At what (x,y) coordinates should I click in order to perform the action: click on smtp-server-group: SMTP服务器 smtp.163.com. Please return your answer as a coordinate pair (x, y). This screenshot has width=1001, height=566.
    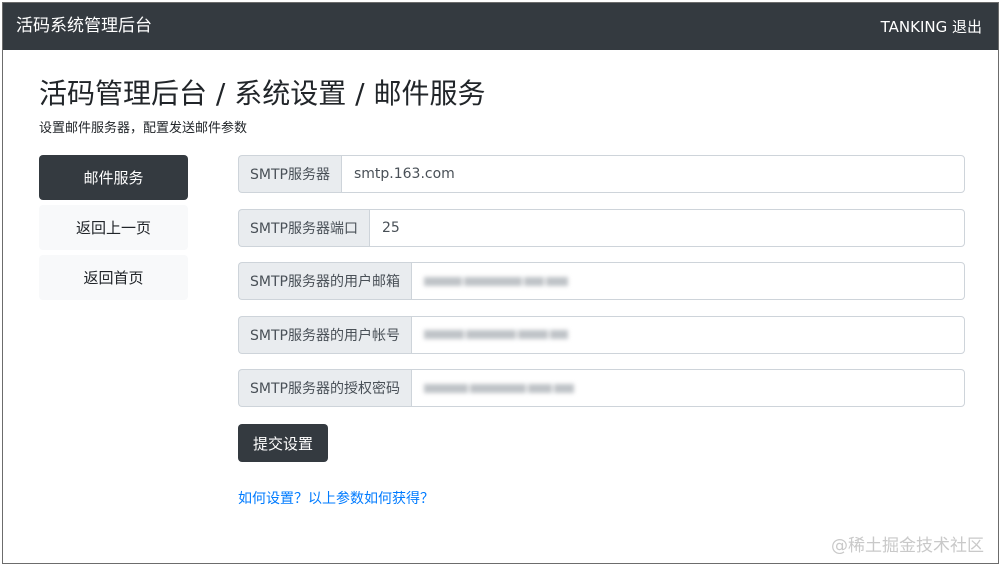
    Looking at the image, I should click on (601, 174).